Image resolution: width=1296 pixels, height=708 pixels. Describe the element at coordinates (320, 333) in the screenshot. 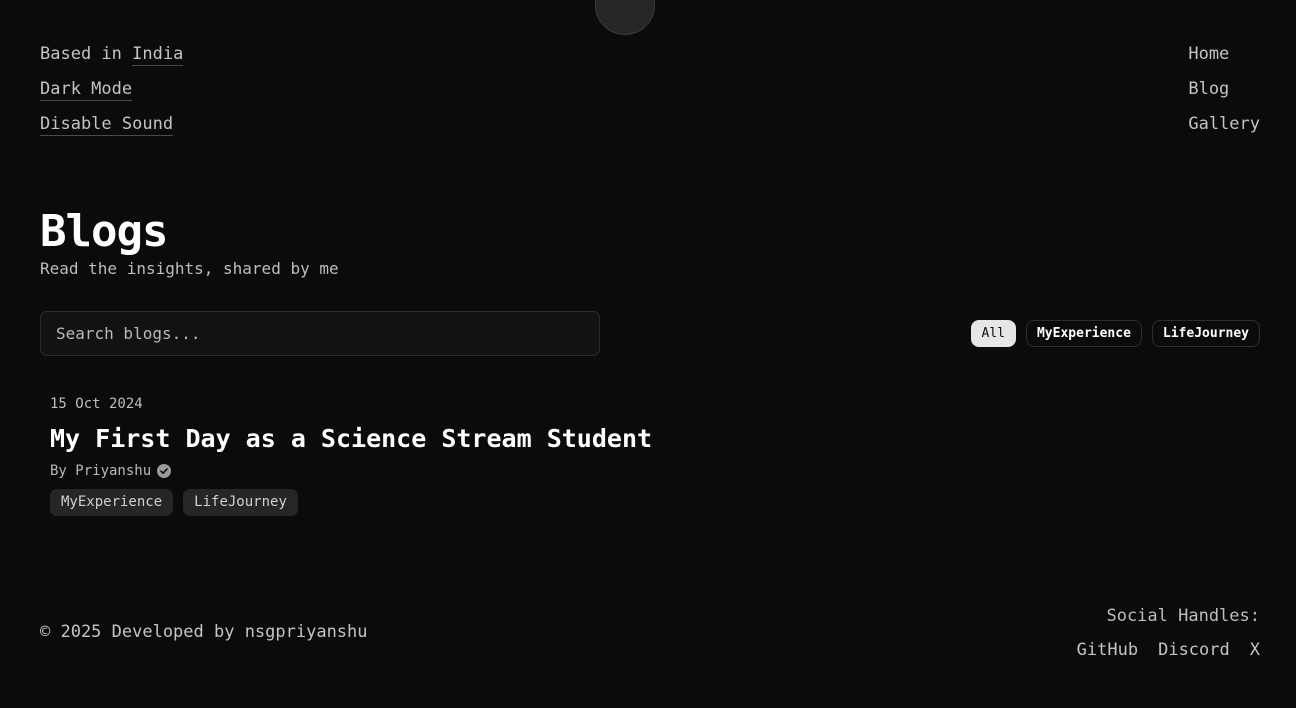

I see `search-input` at that location.